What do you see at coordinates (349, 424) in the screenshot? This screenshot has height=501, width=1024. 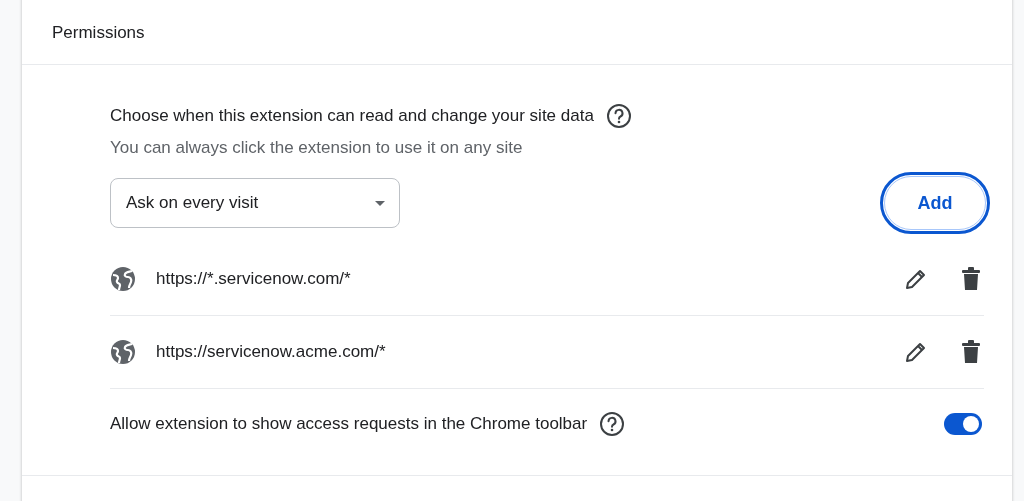 I see `toolbar-setting-label: Allow extension to show access requests in the Chrome toolbar` at bounding box center [349, 424].